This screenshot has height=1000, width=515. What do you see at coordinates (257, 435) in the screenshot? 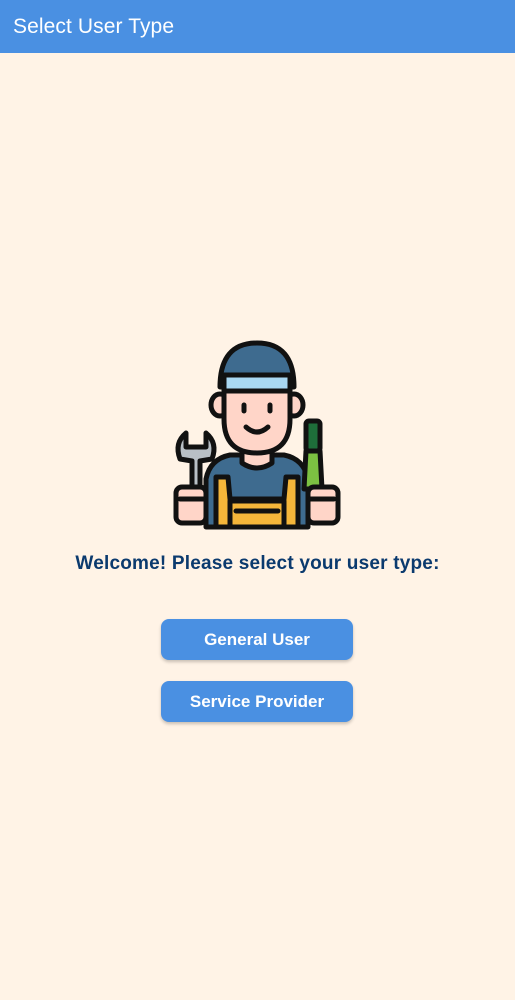
I see `mechanic-worker-icon` at bounding box center [257, 435].